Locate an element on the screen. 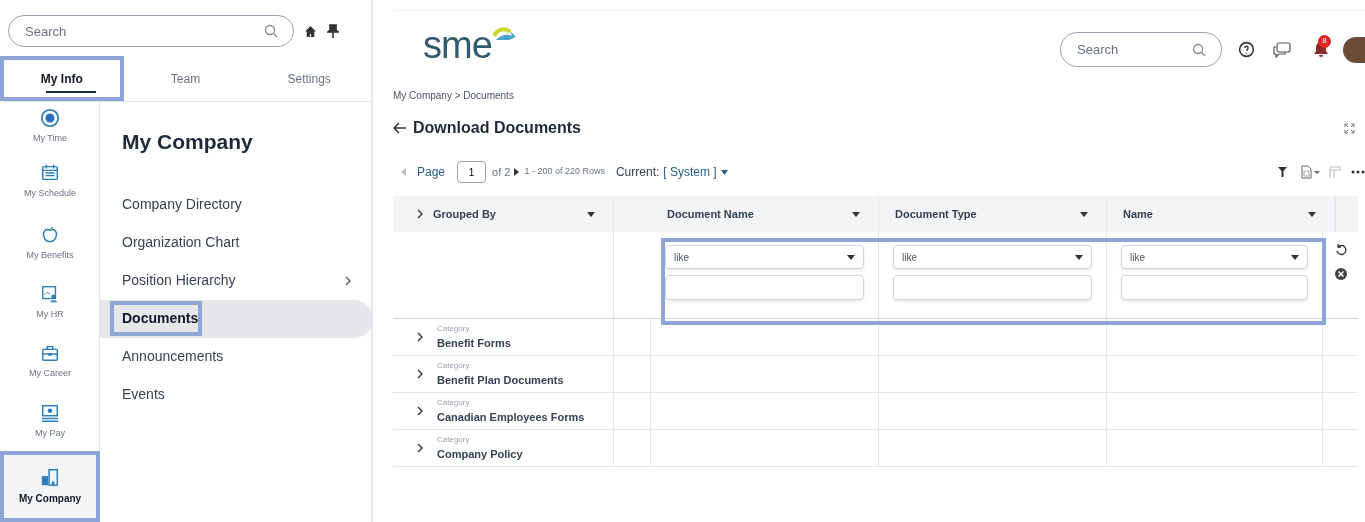 The image size is (1365, 522). column-header: Grouped By is located at coordinates (503, 214).